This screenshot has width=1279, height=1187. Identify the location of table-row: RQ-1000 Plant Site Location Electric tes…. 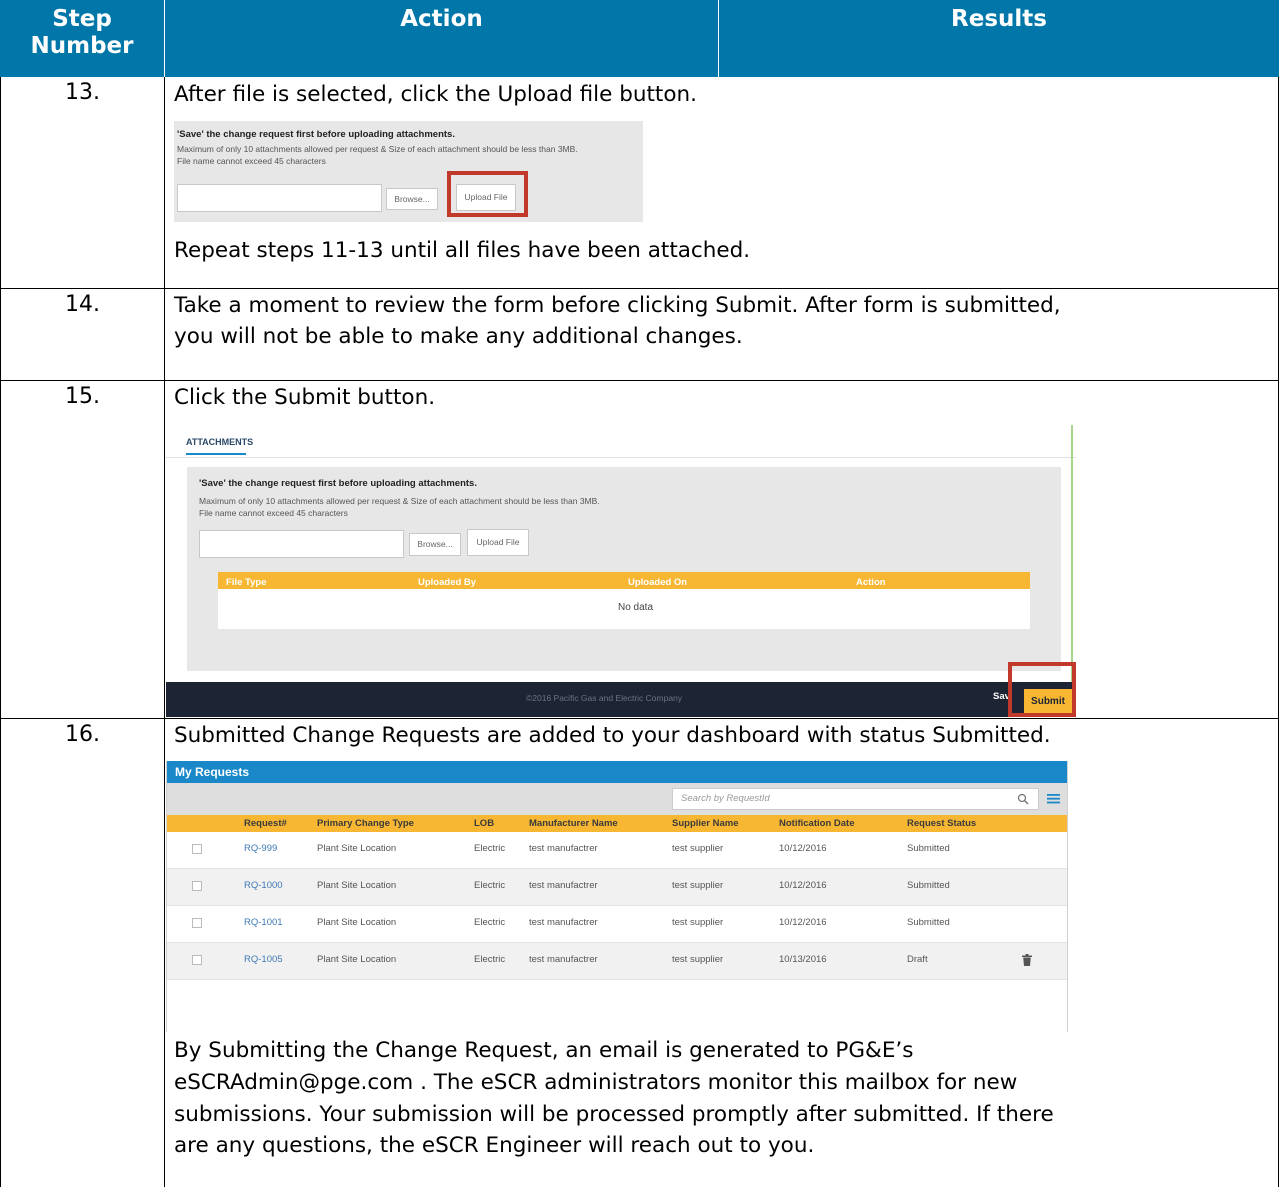
(617, 887).